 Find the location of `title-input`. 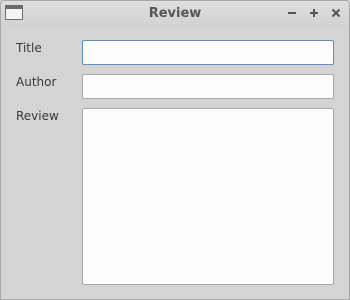

title-input is located at coordinates (208, 52).